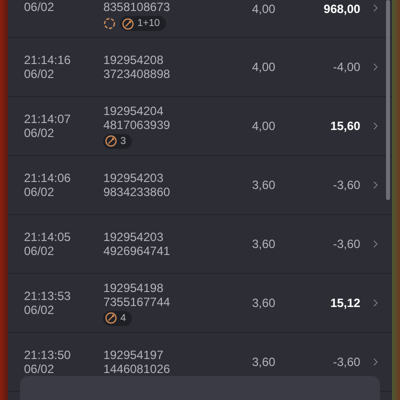 This screenshot has width=400, height=400. Describe the element at coordinates (133, 355) in the screenshot. I see `round-id: 192954197` at that location.